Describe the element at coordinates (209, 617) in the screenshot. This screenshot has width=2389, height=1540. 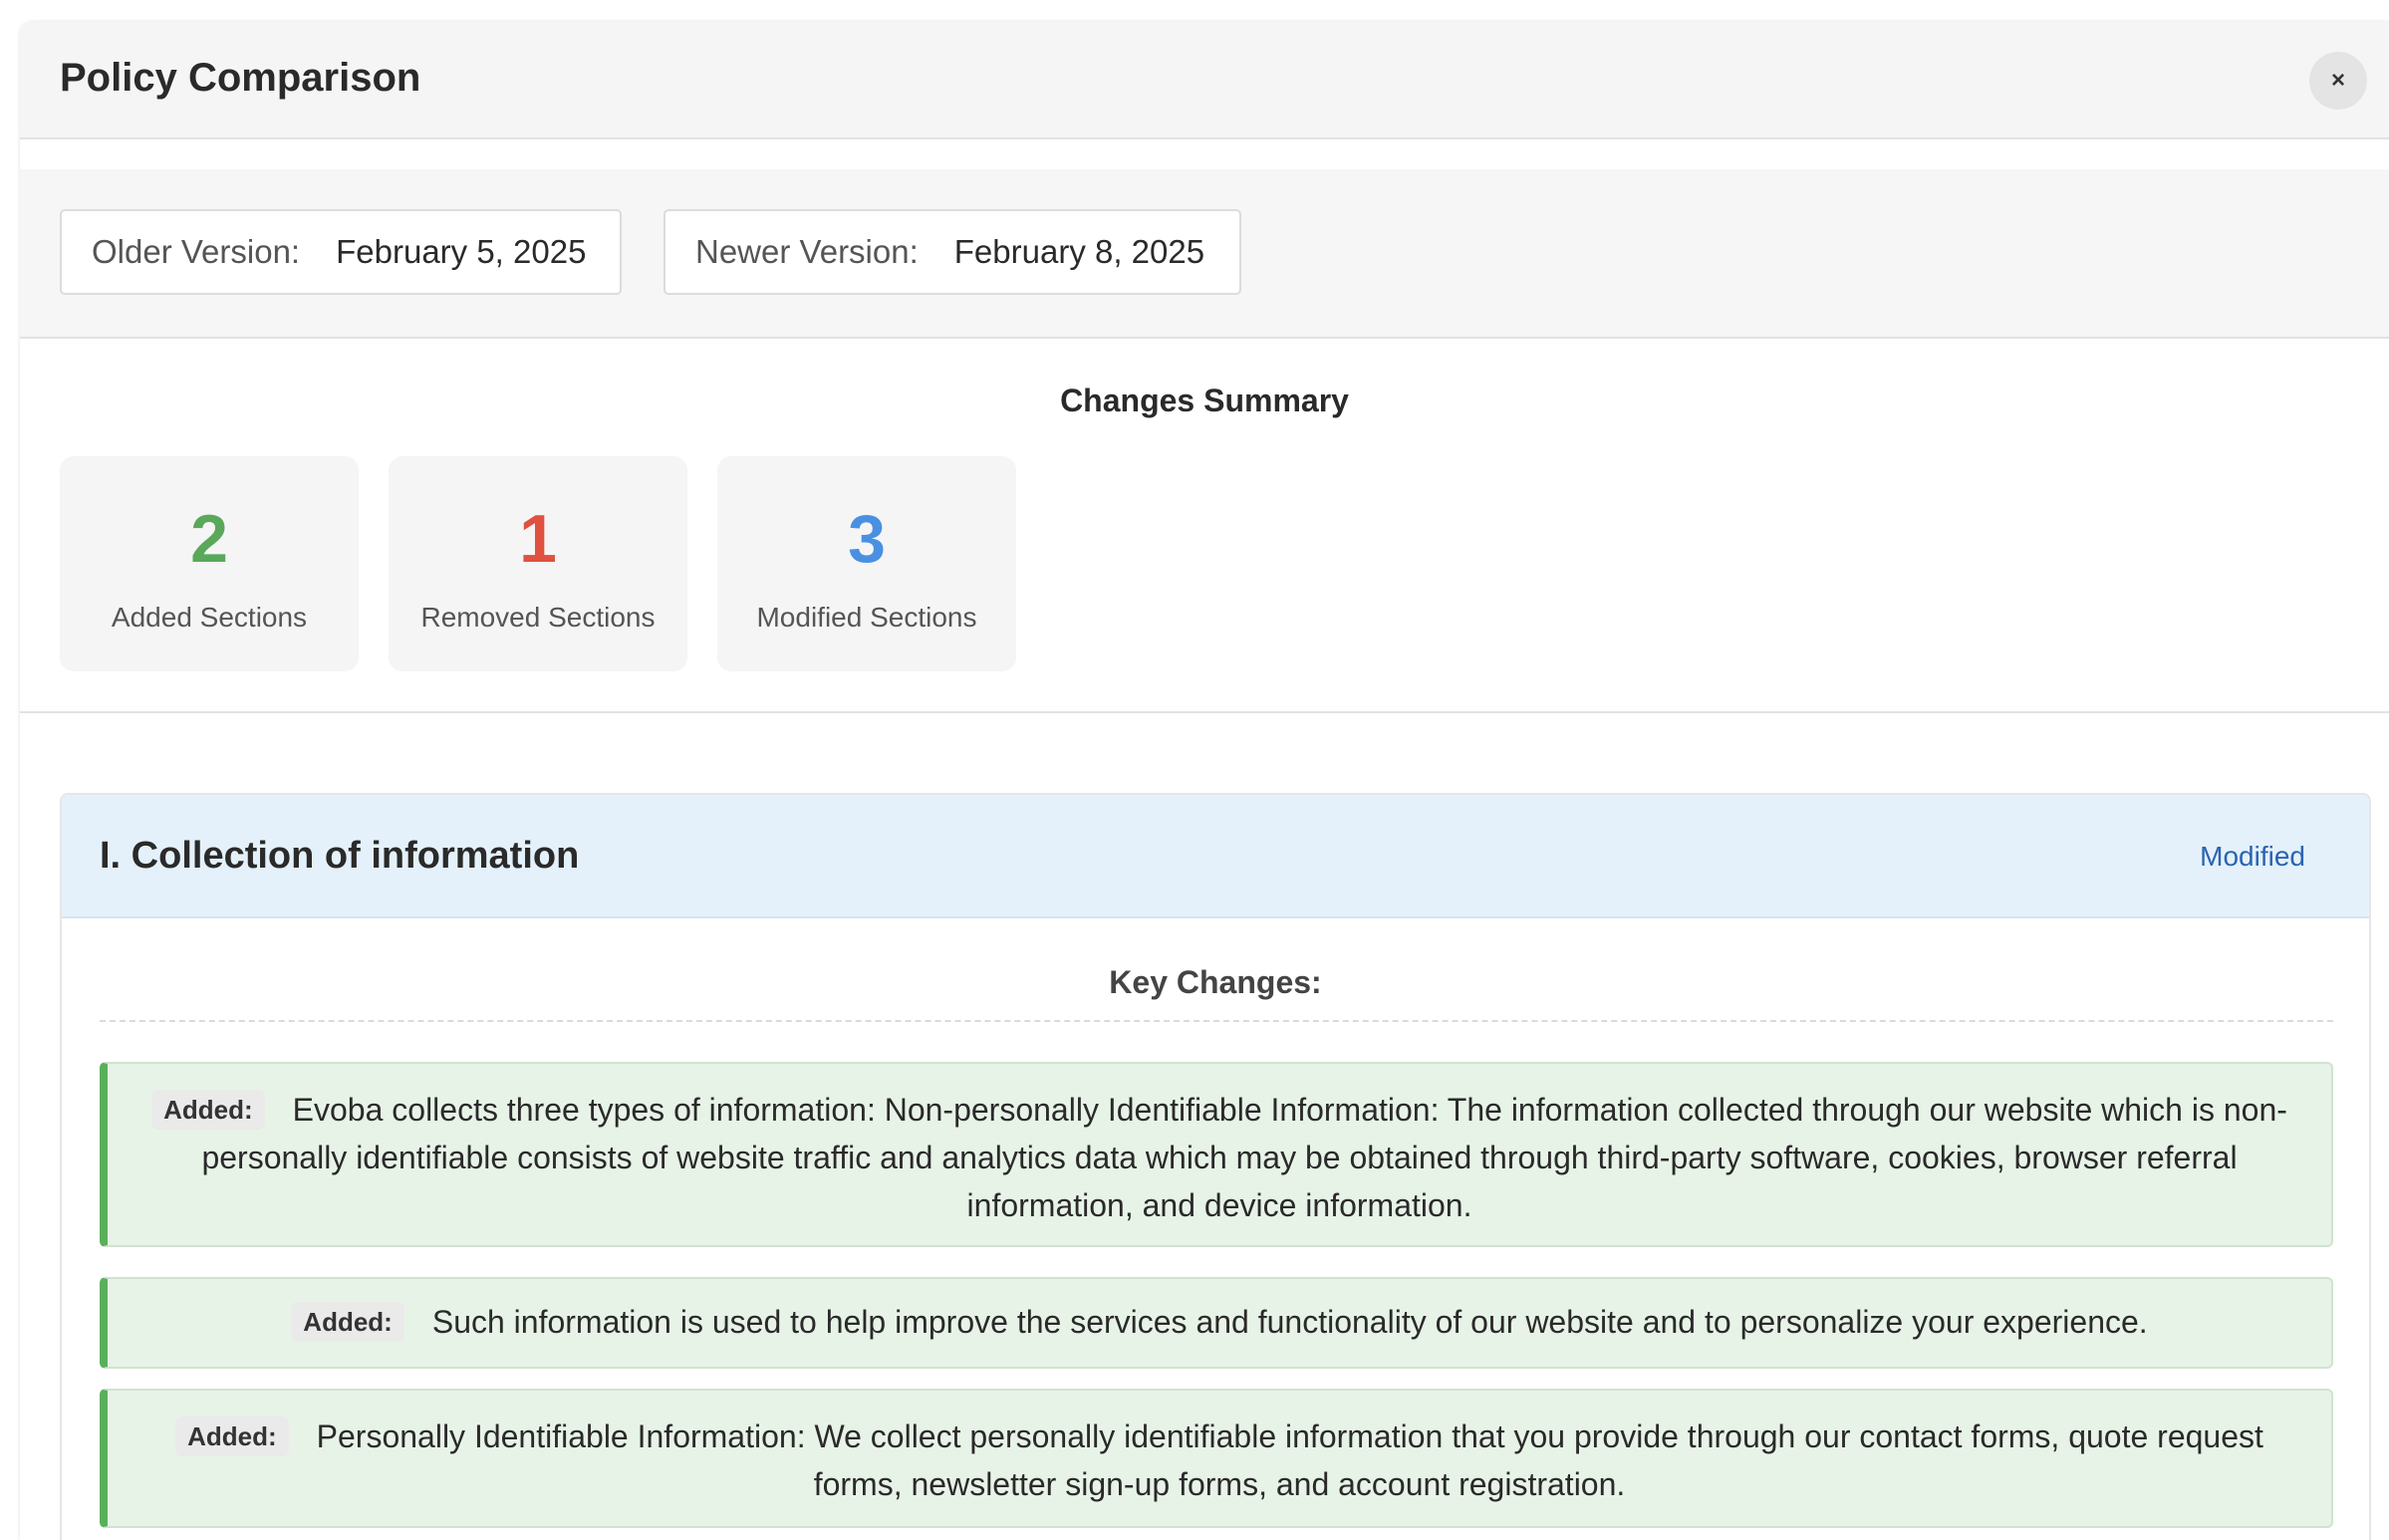
I see `added-label: Added Sections` at that location.